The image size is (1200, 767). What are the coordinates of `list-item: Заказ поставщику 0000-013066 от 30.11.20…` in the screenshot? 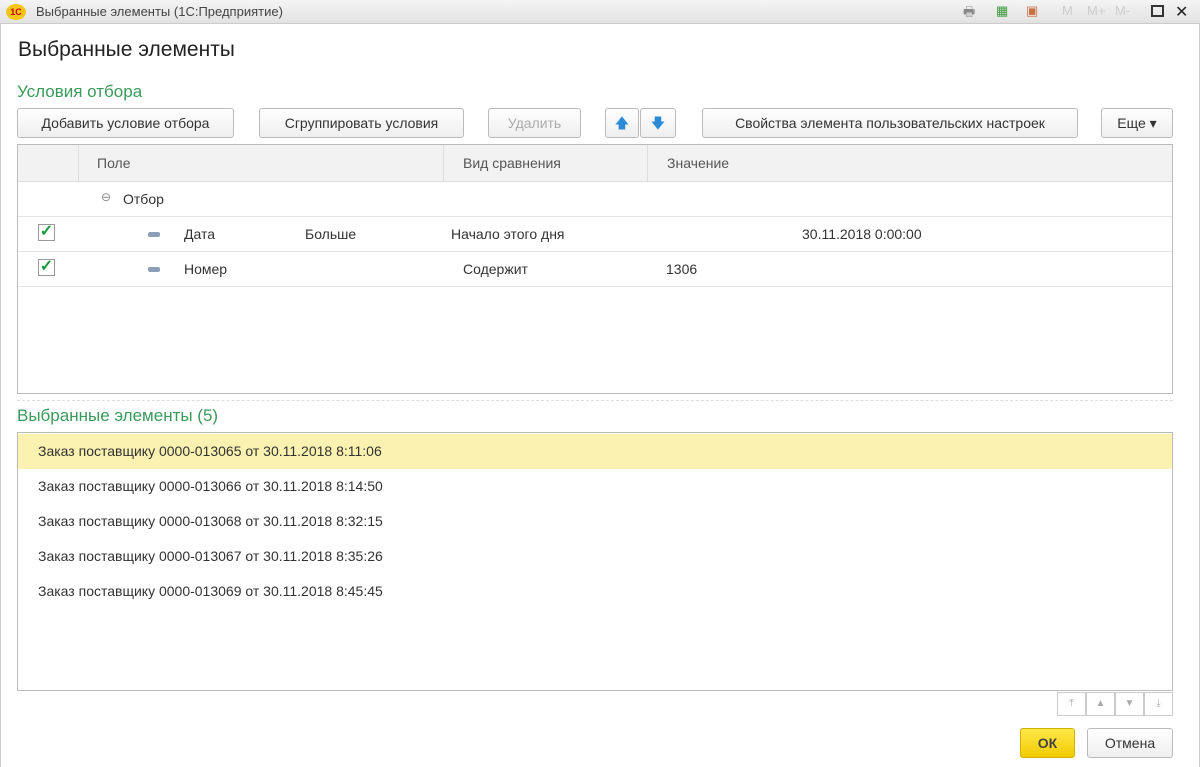 It's located at (595, 486).